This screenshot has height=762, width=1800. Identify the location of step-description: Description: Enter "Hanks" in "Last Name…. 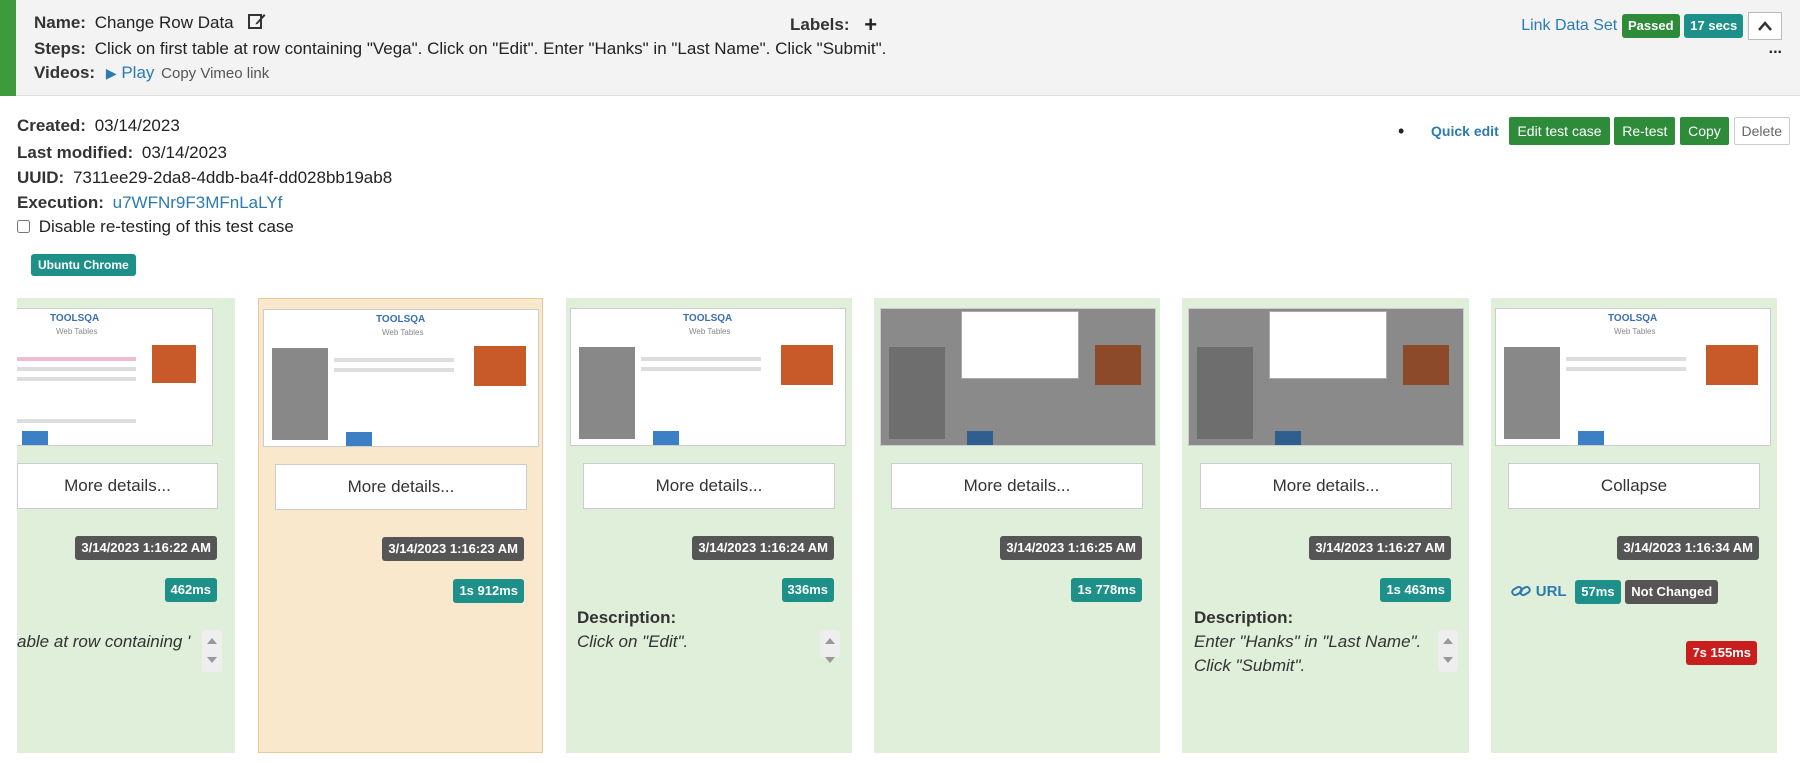
(1309, 642).